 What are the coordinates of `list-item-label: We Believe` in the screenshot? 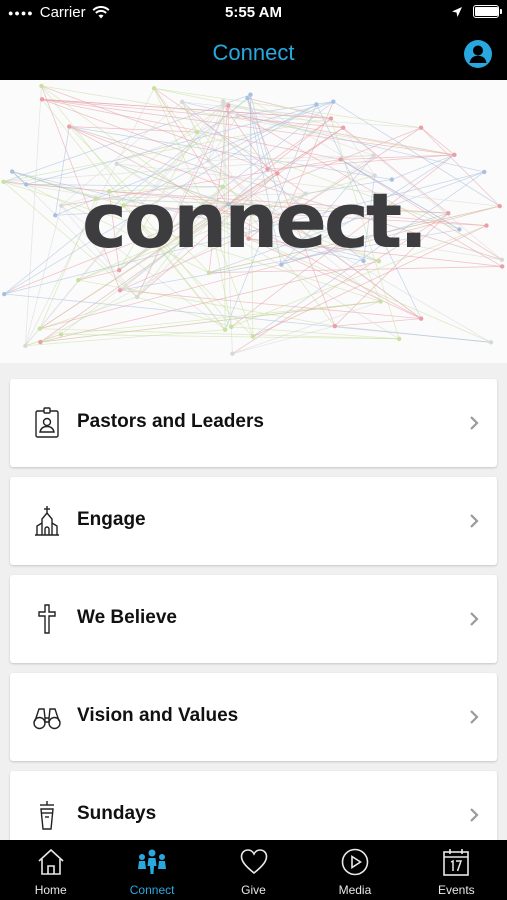 It's located at (127, 617).